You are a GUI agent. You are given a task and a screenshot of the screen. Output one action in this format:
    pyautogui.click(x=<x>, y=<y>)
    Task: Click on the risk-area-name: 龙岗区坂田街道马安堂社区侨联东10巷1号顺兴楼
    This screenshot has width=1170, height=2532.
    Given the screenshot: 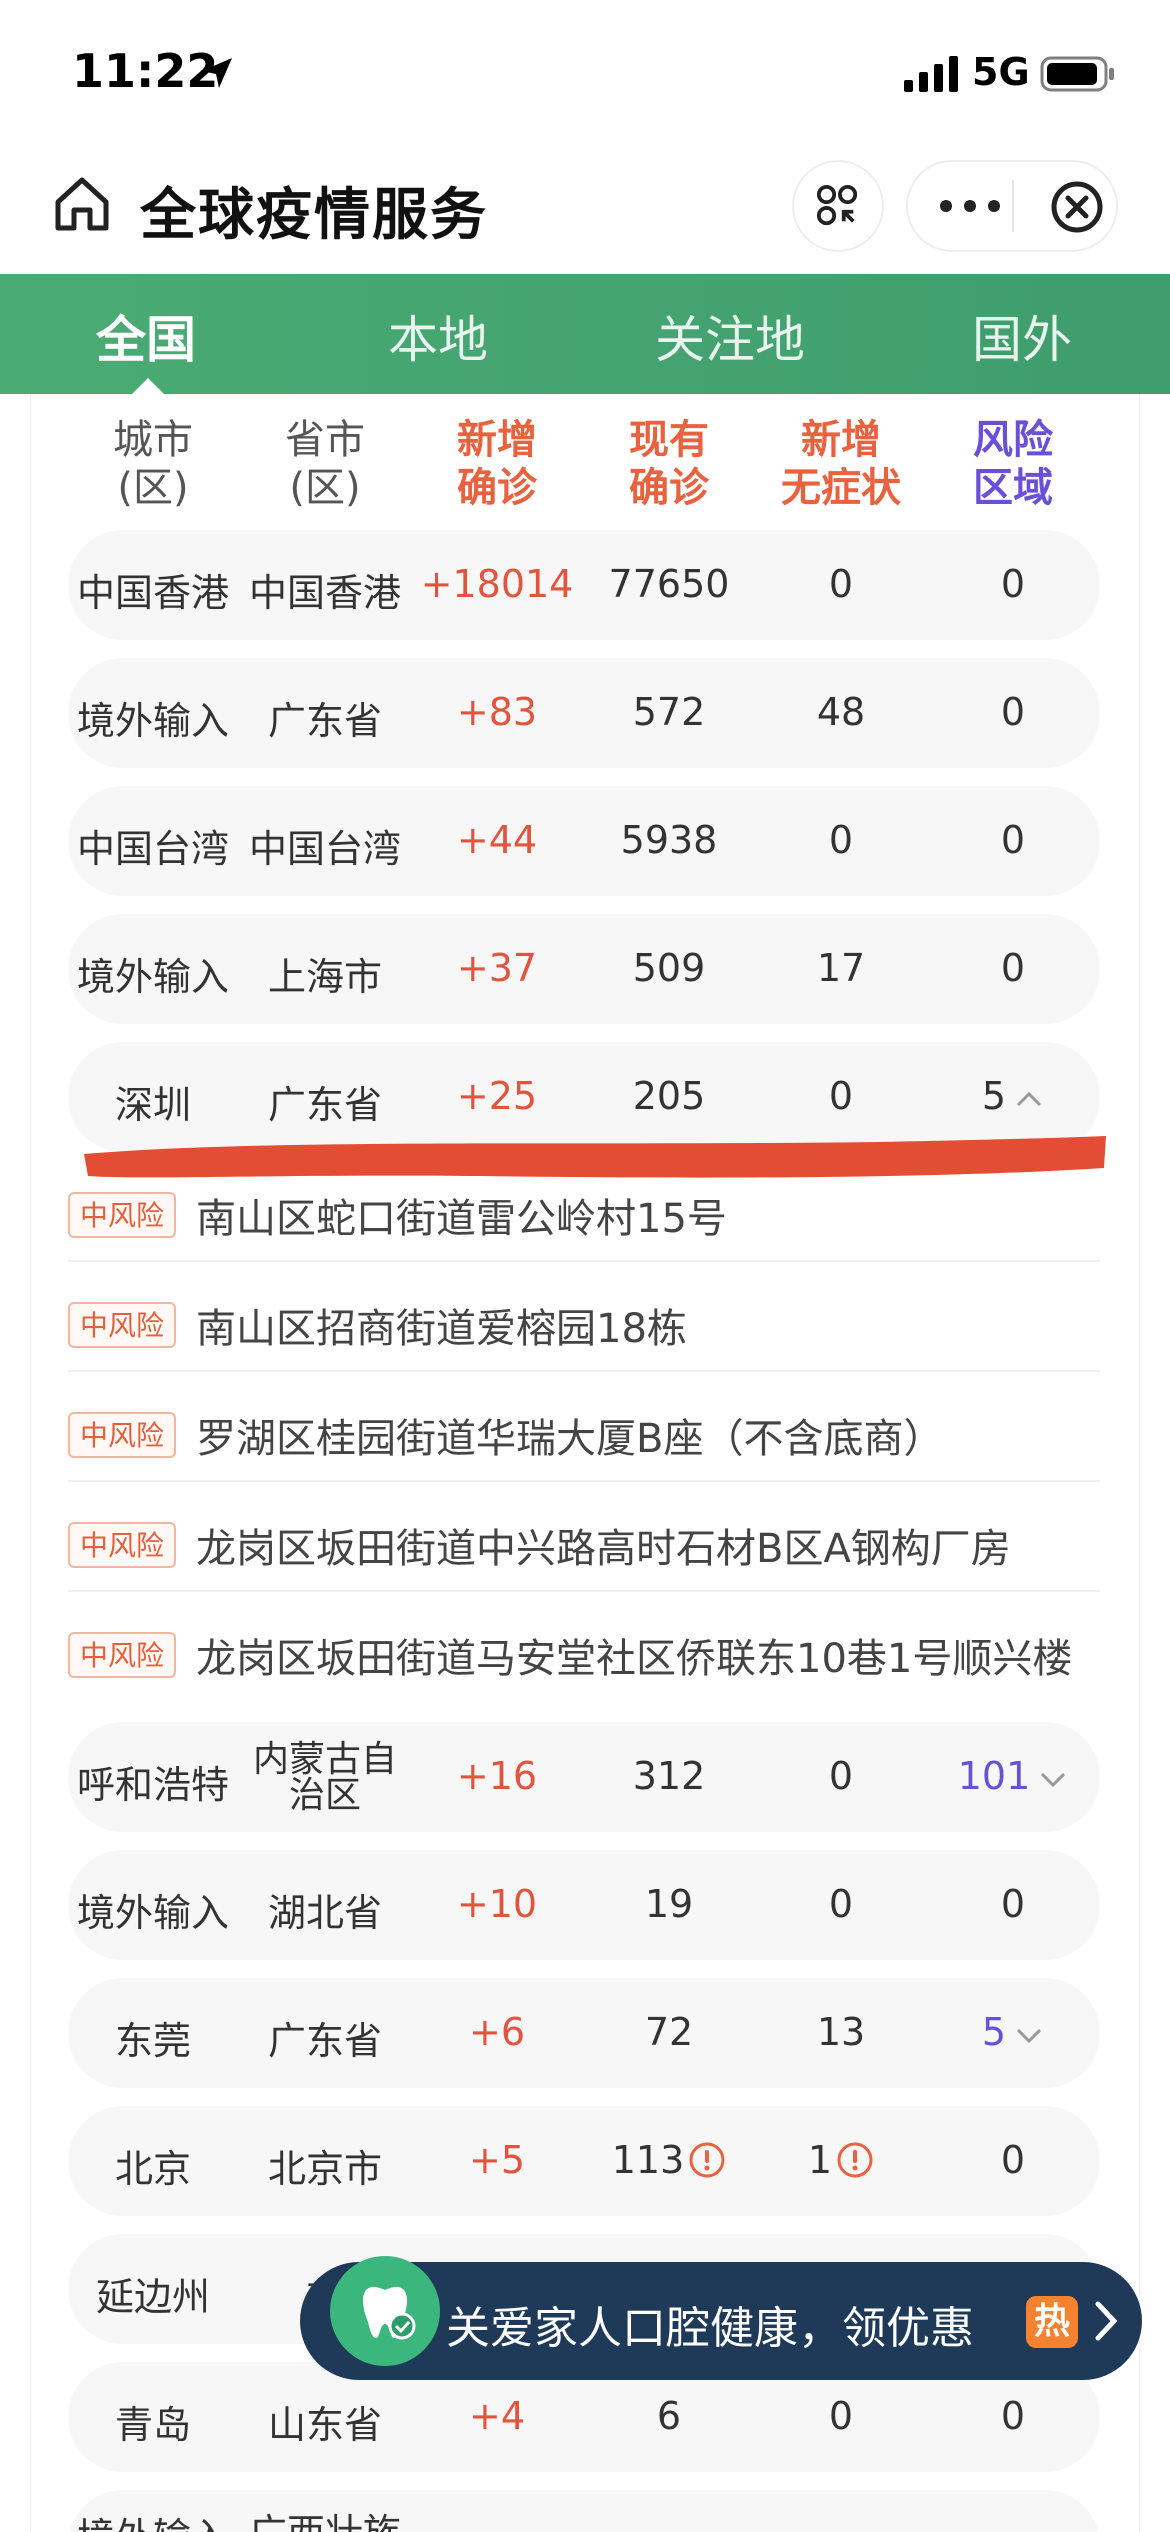 What is the action you would take?
    pyautogui.click(x=634, y=1659)
    